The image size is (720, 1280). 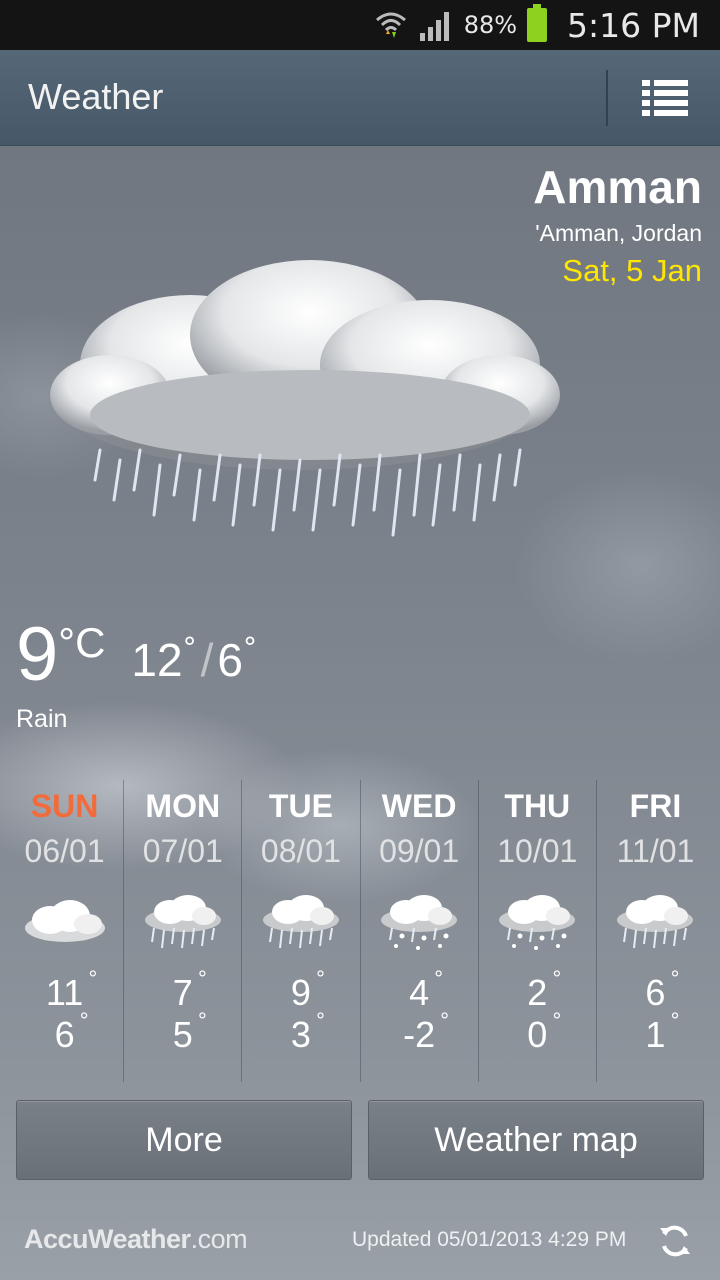 What do you see at coordinates (537, 851) in the screenshot?
I see `day-date: 10/01` at bounding box center [537, 851].